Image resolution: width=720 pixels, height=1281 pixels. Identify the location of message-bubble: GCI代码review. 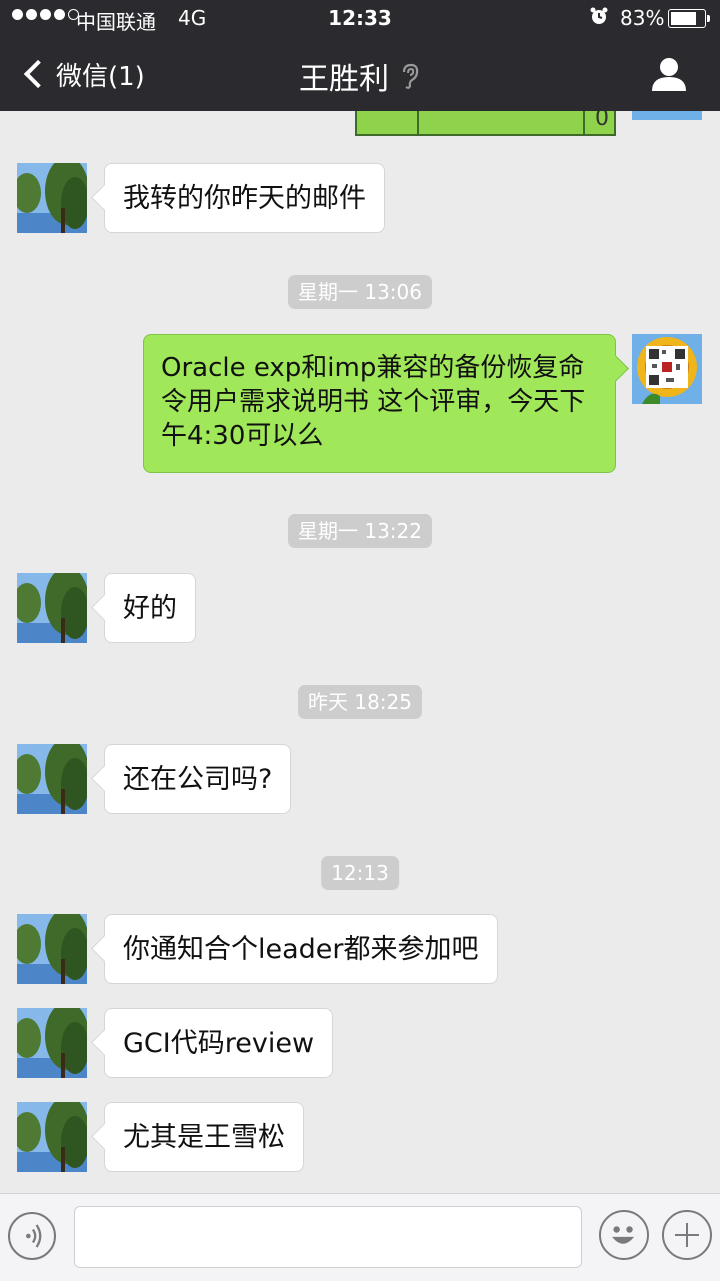
(219, 1043).